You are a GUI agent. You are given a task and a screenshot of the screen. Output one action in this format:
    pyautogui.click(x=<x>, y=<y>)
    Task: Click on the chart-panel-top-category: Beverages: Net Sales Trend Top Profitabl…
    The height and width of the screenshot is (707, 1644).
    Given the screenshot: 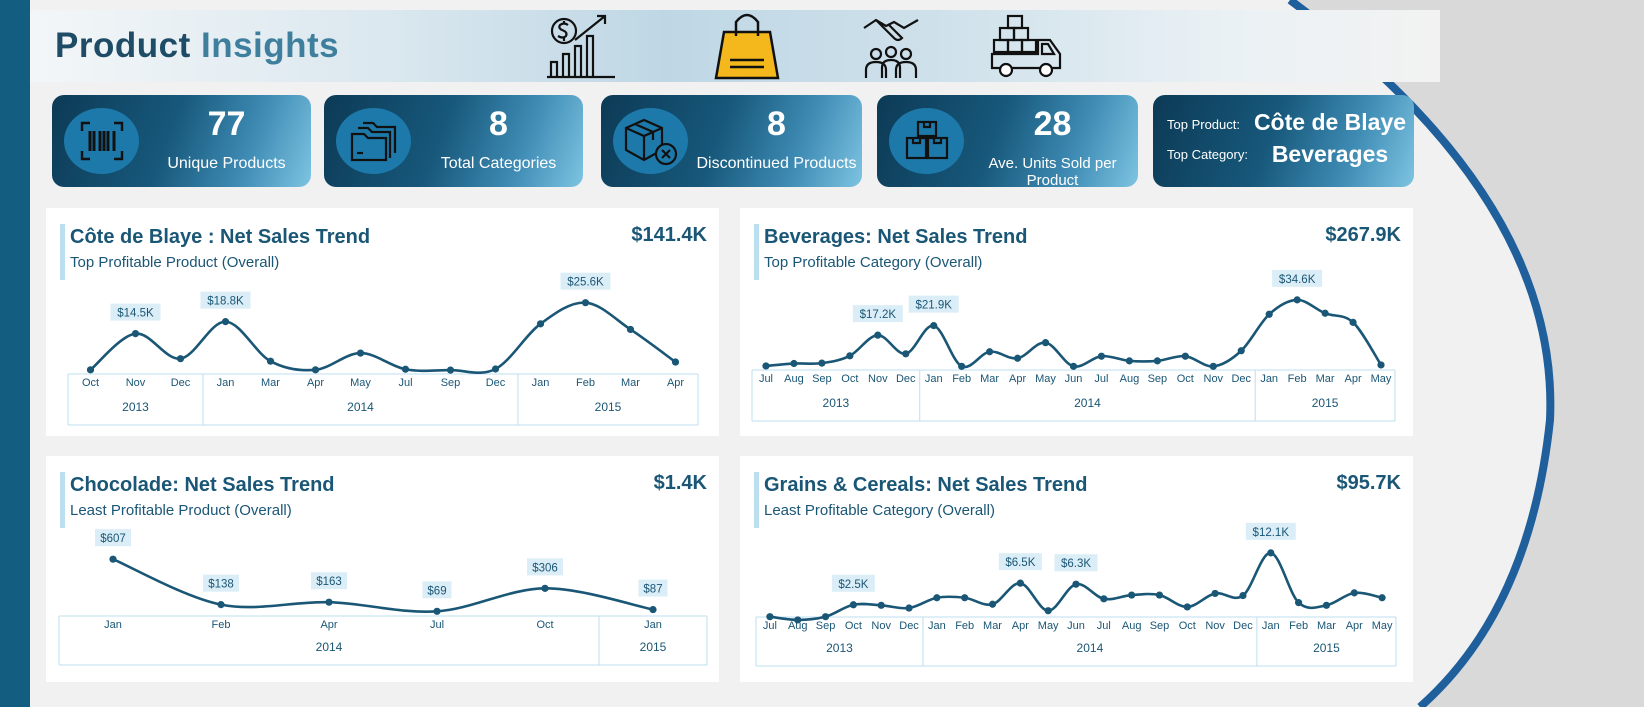 What is the action you would take?
    pyautogui.click(x=1076, y=322)
    